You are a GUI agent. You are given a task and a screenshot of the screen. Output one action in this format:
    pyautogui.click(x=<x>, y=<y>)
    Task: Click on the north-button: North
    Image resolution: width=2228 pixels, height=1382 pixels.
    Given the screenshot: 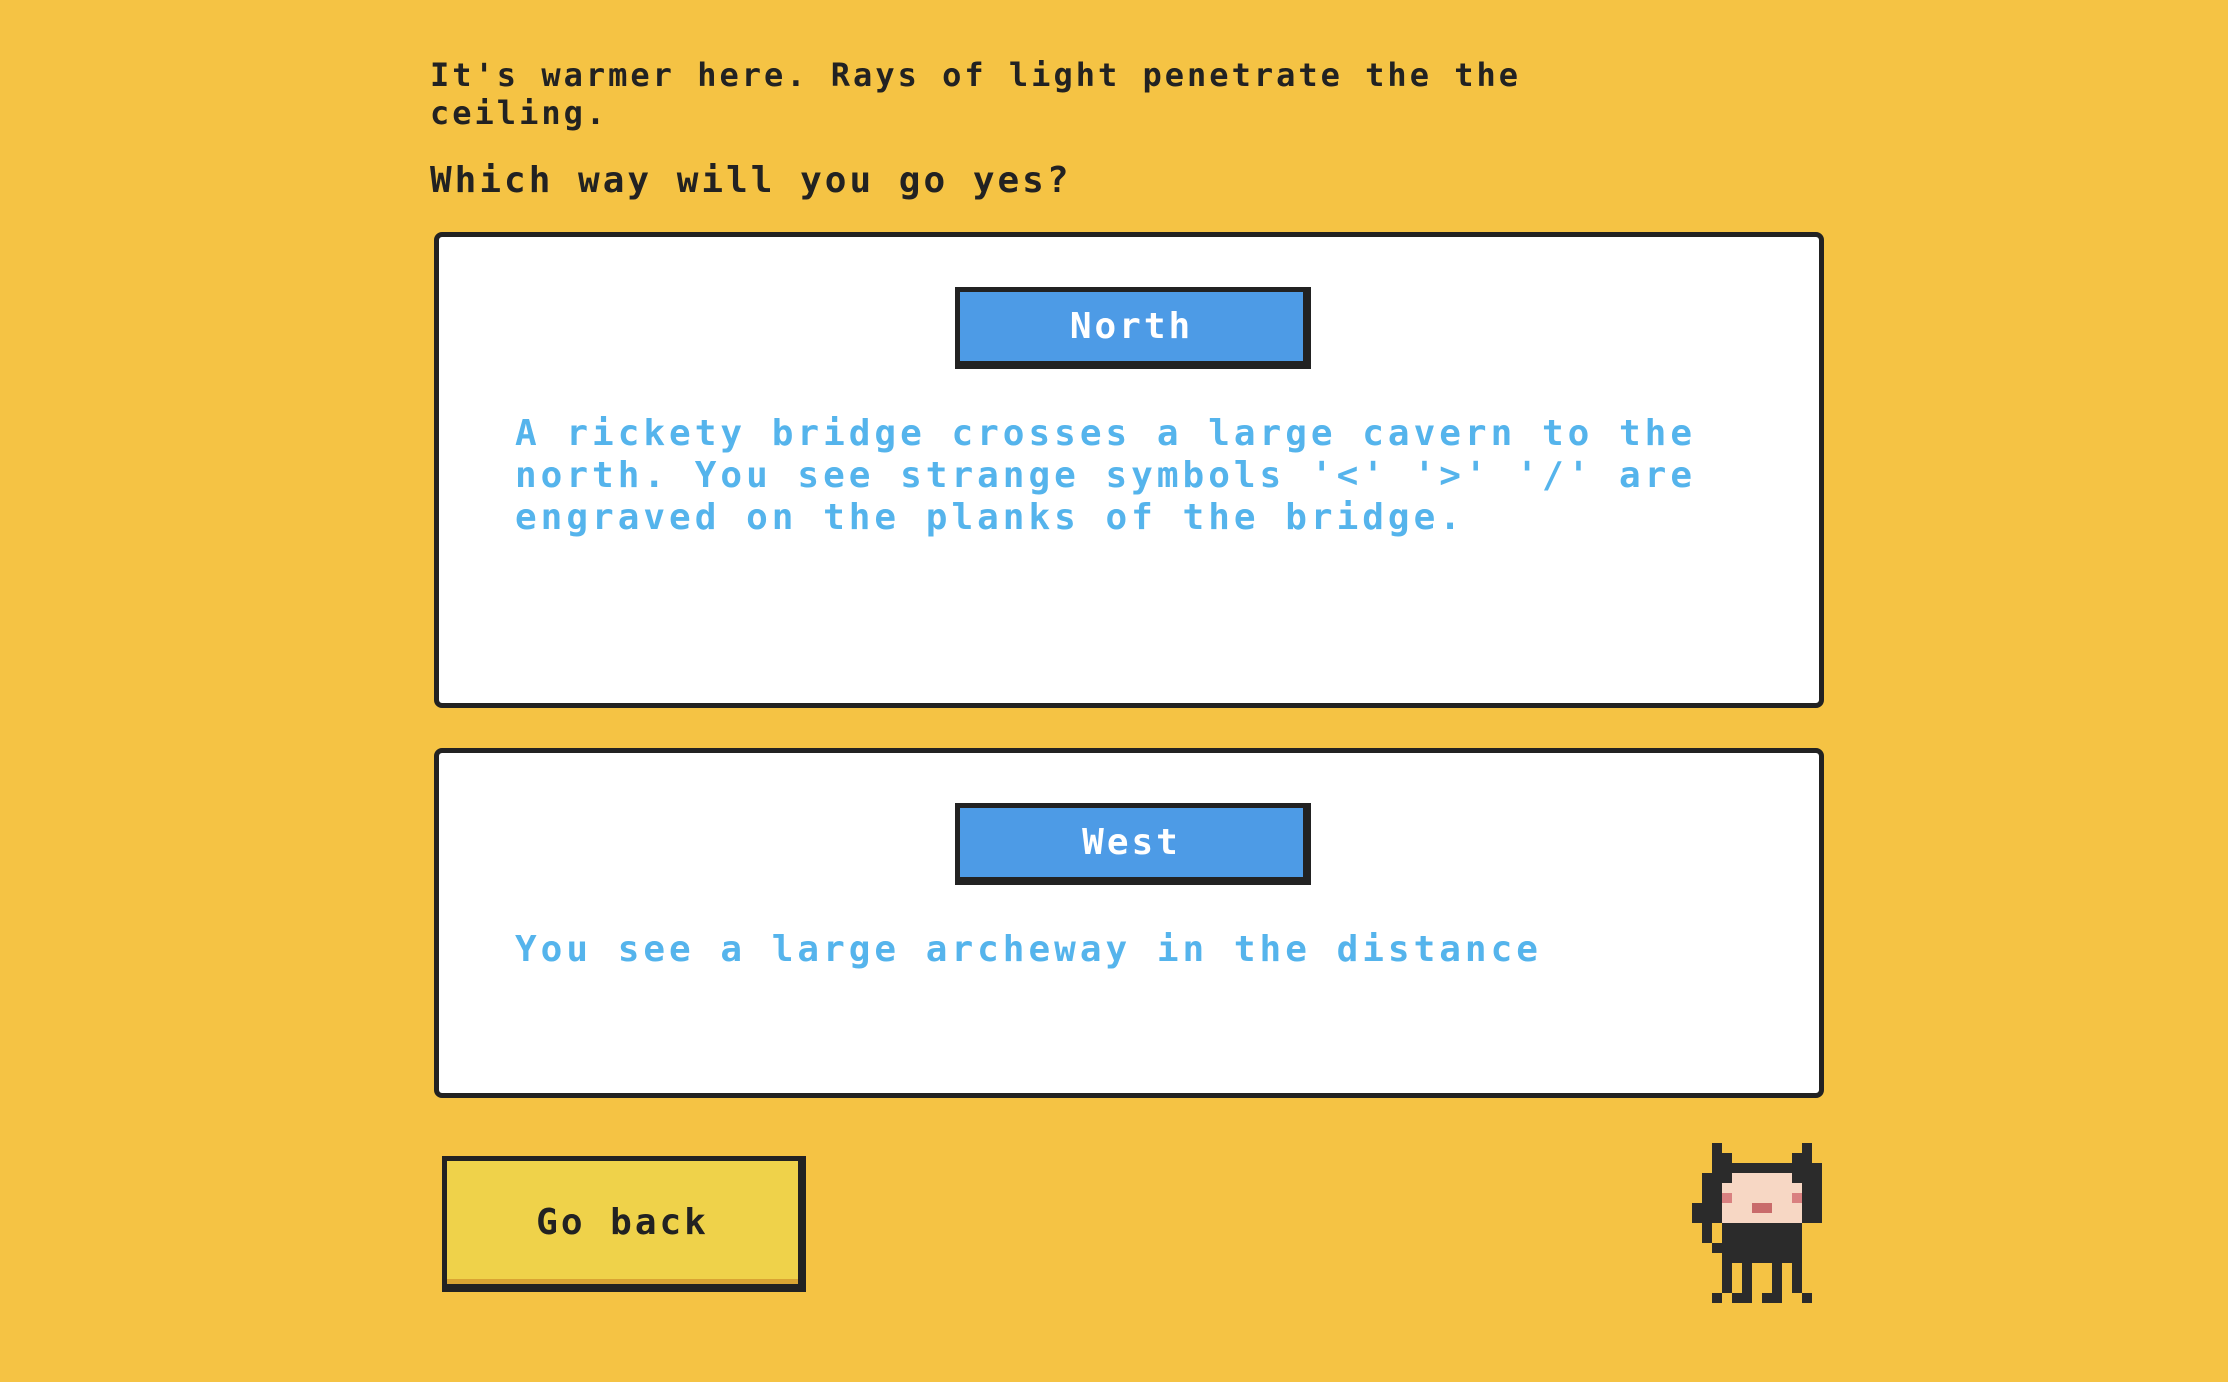 What is the action you would take?
    pyautogui.click(x=1133, y=328)
    